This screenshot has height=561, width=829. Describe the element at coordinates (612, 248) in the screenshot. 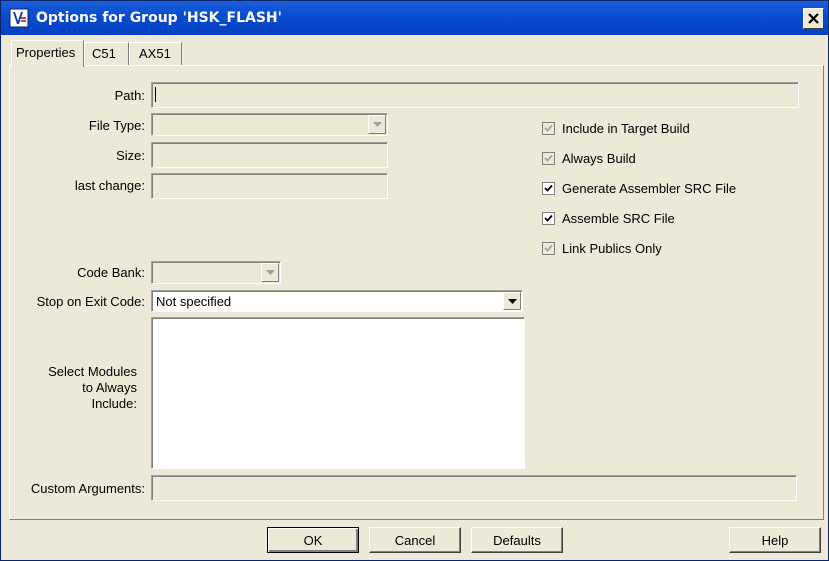

I see `link-publics-only-label: Link Publics Only` at that location.